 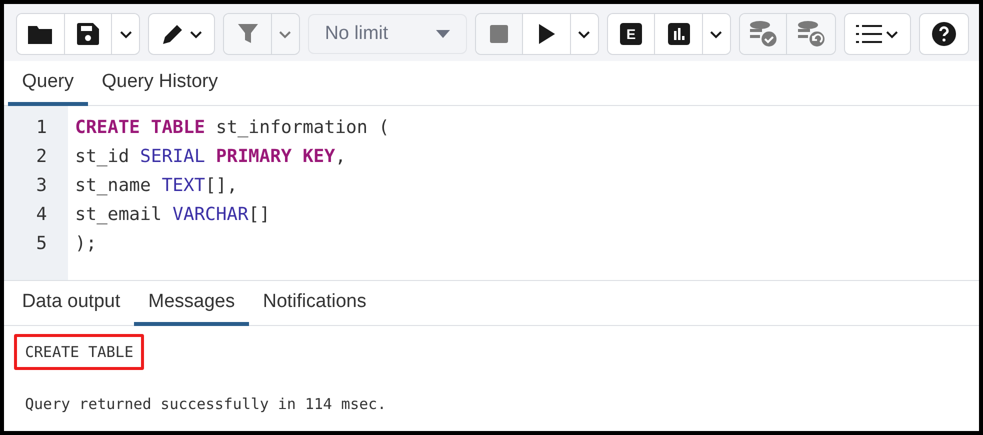 I want to click on pencil-icon, so click(x=172, y=34).